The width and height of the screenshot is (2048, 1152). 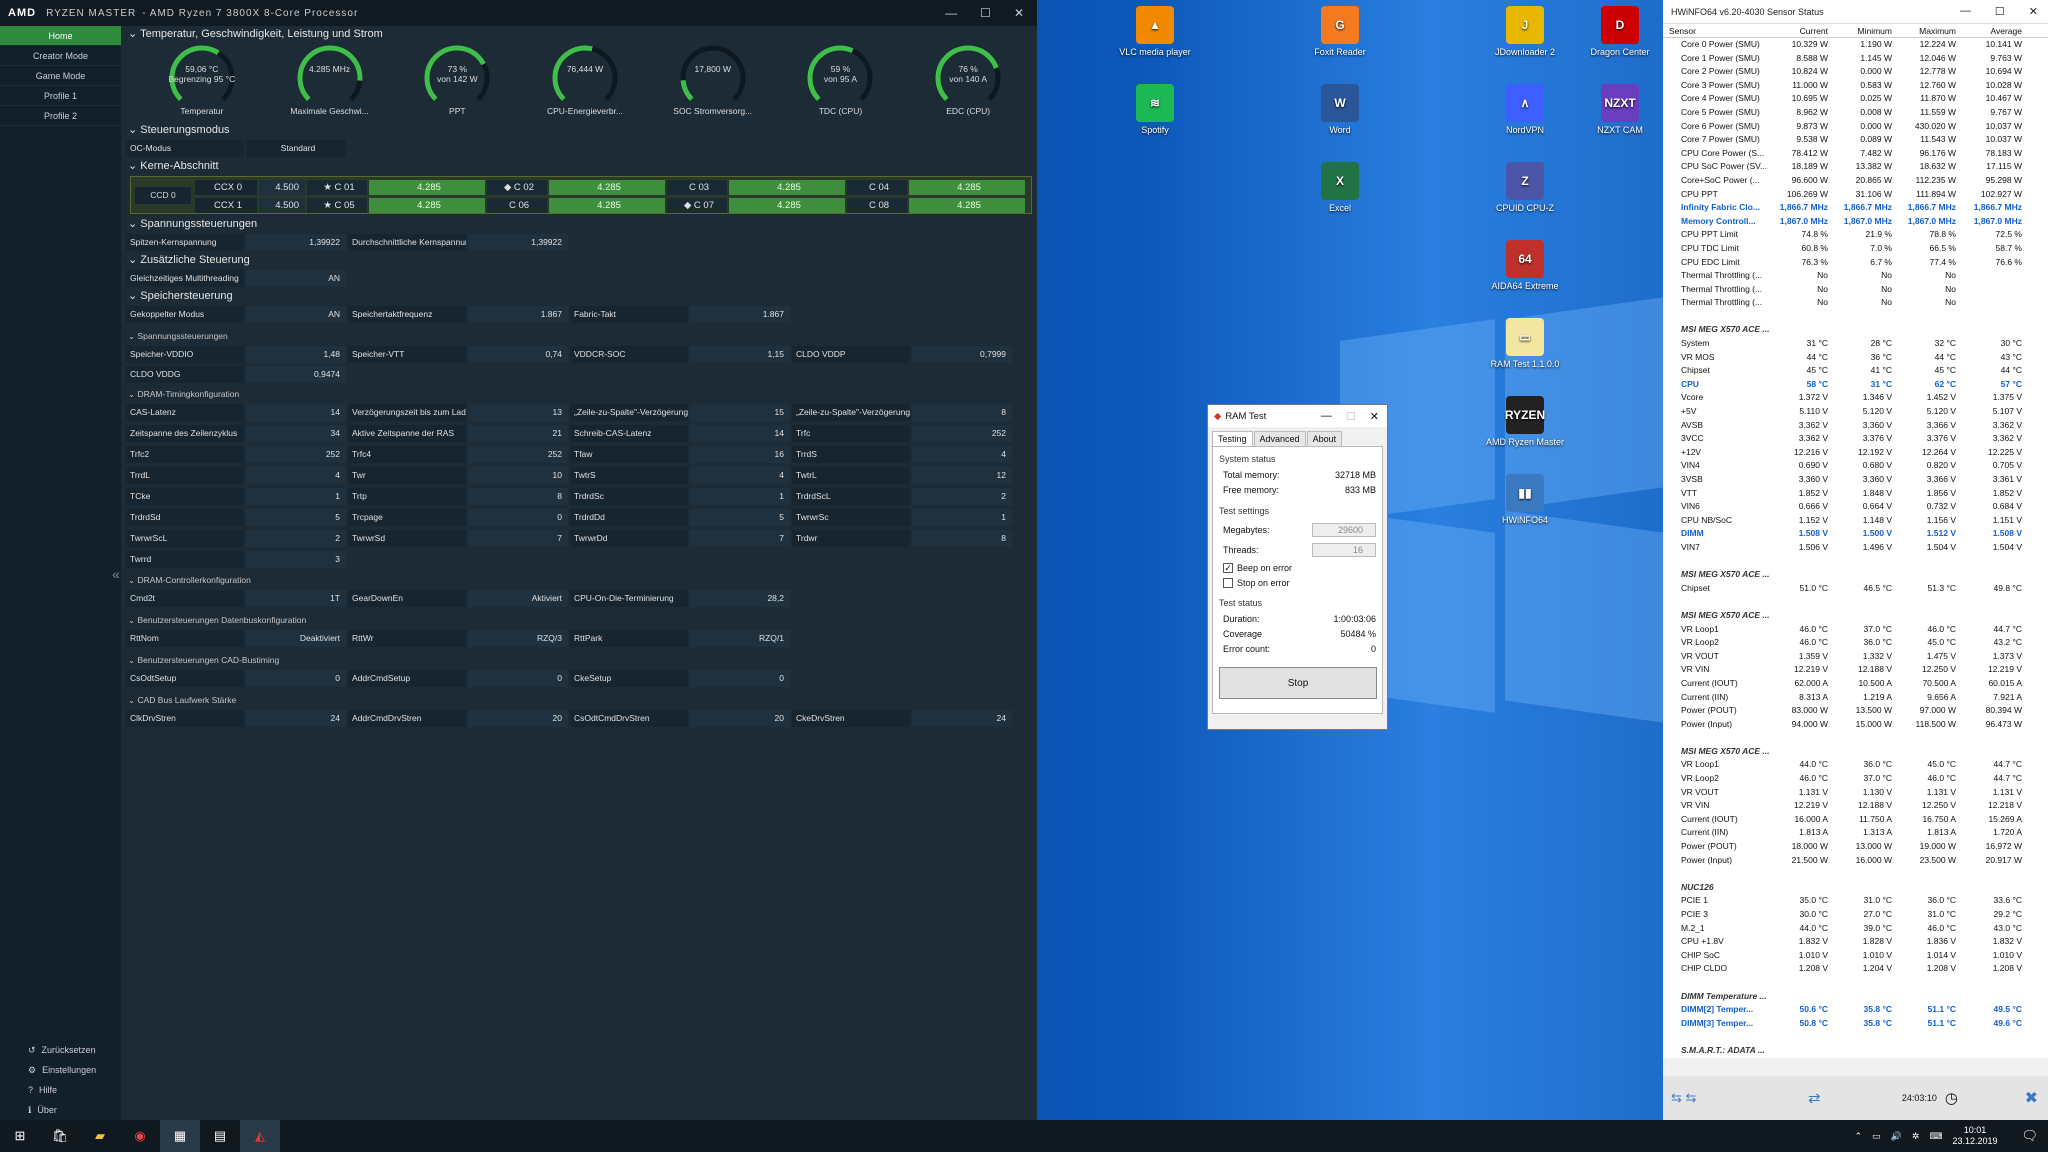 What do you see at coordinates (1855, 589) in the screenshot?
I see `sensor-row: Chipset 51.0 °C 46.5 °C 51.3 °C 49.8 °C` at bounding box center [1855, 589].